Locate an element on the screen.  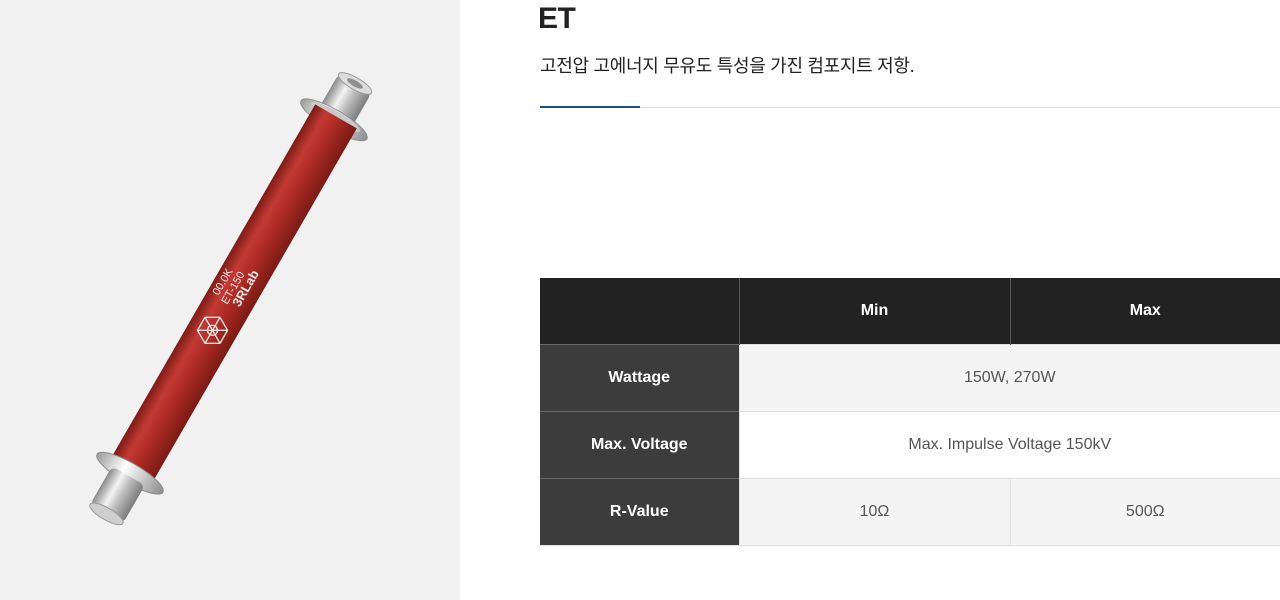
row-label-r-value: R-Value is located at coordinates (639, 512).